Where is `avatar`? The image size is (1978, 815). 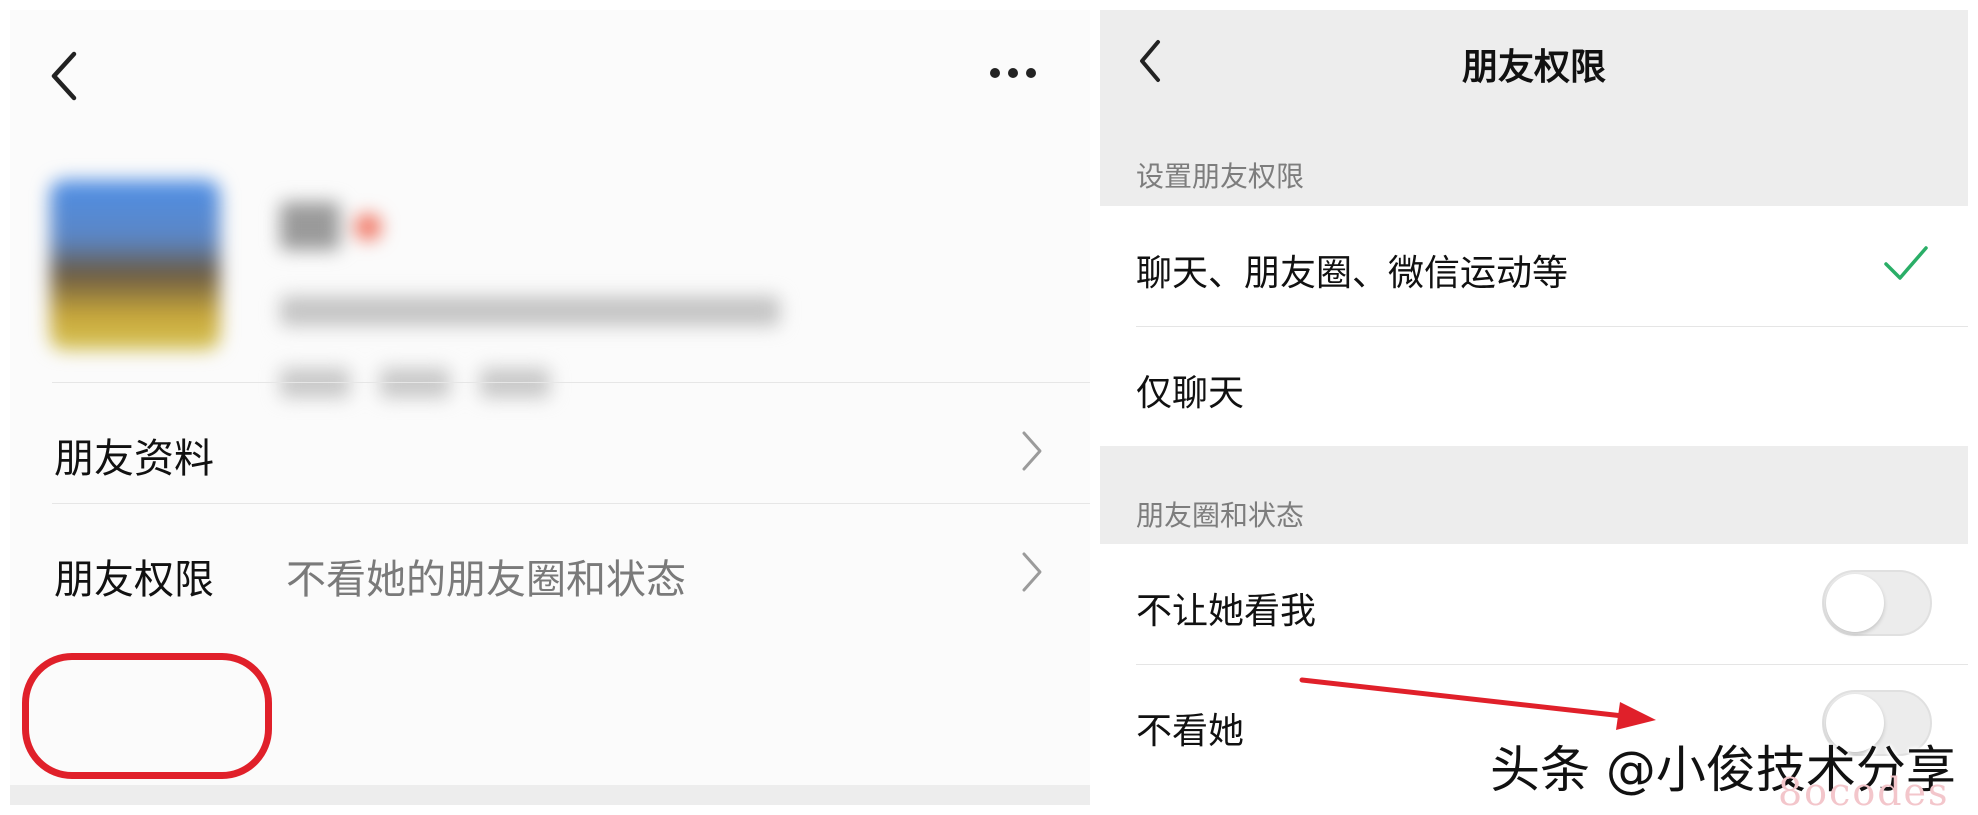 avatar is located at coordinates (135, 265).